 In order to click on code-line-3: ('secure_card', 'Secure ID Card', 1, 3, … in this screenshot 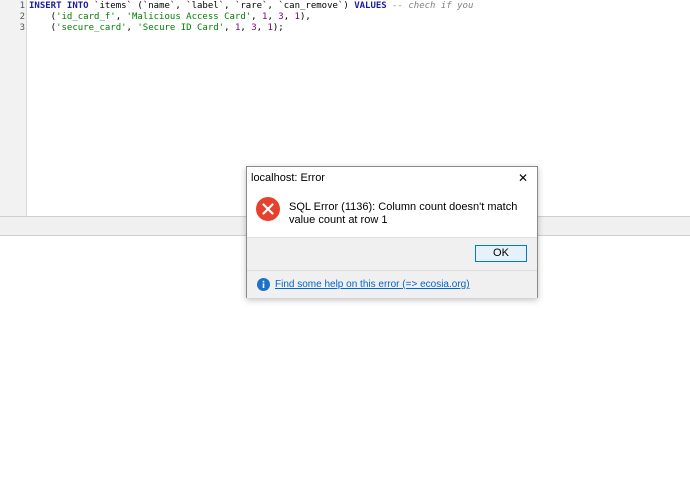, I will do `click(156, 28)`.